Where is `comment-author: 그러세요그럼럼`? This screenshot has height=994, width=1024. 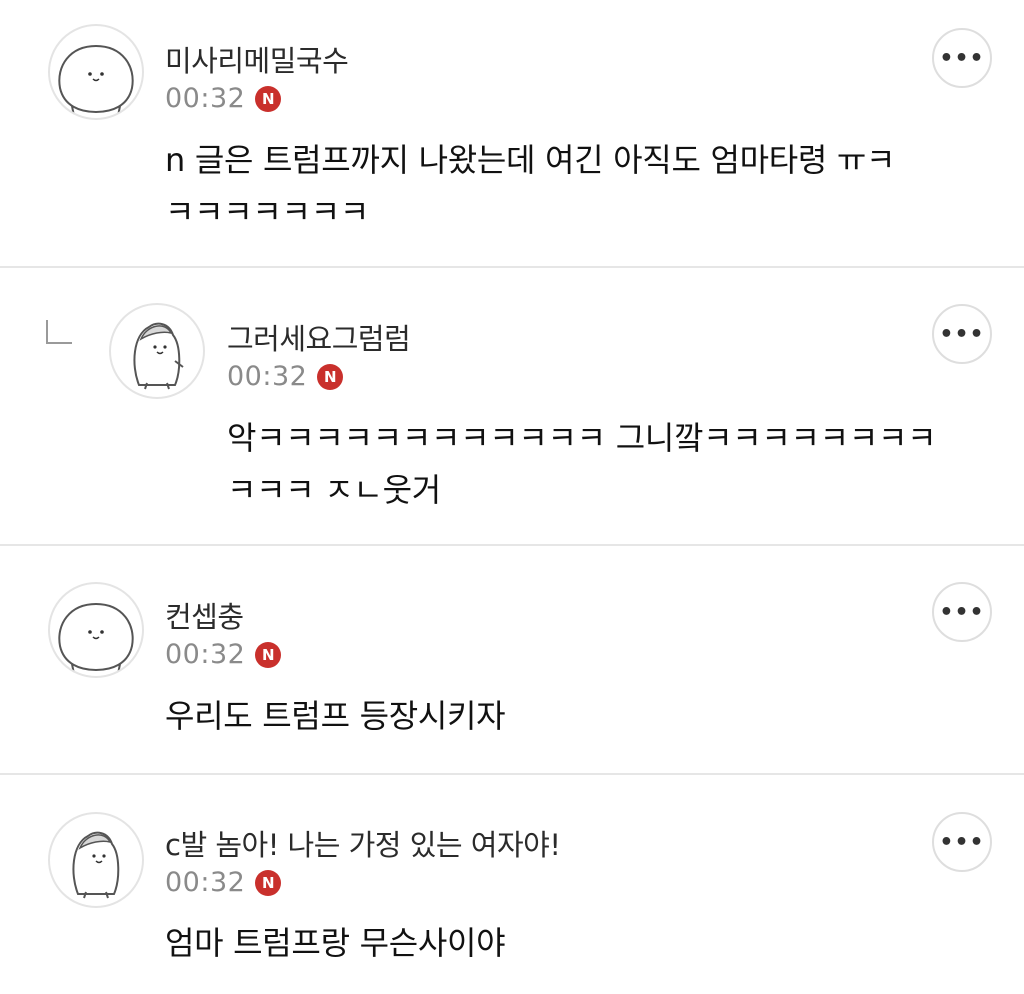
comment-author: 그러세요그럼럼 is located at coordinates (319, 337).